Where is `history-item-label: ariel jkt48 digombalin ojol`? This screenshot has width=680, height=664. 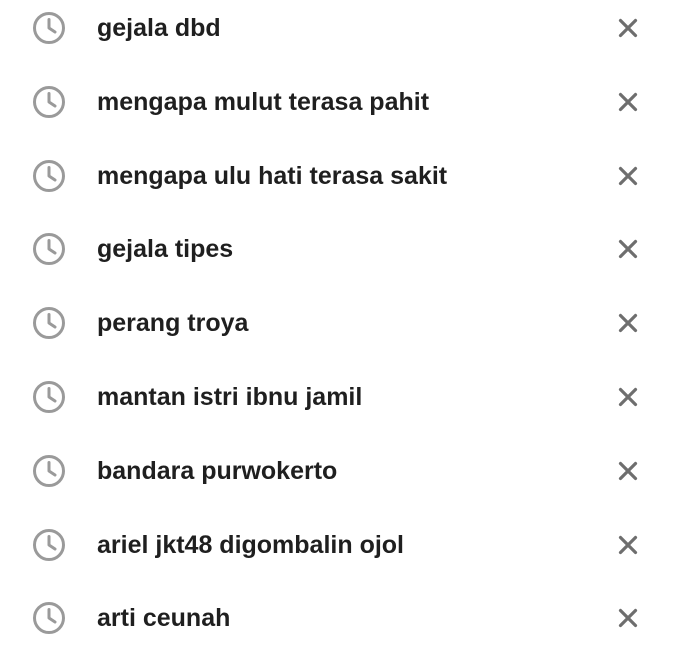
history-item-label: ariel jkt48 digombalin ojol is located at coordinates (251, 545).